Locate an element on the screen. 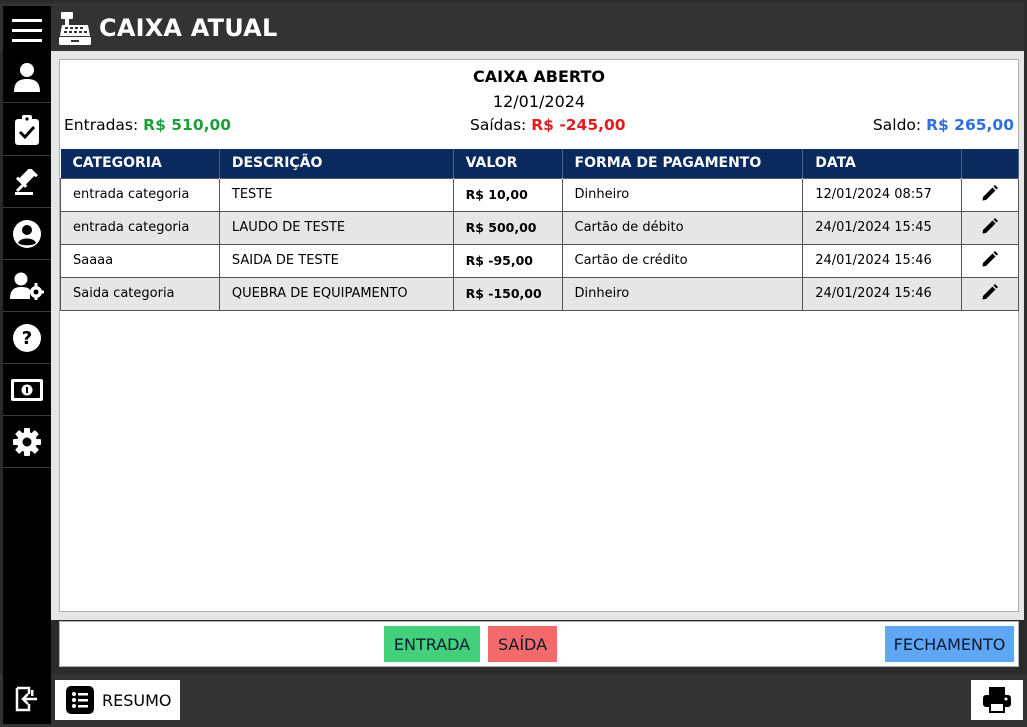  cash-register-icon is located at coordinates (75, 31).